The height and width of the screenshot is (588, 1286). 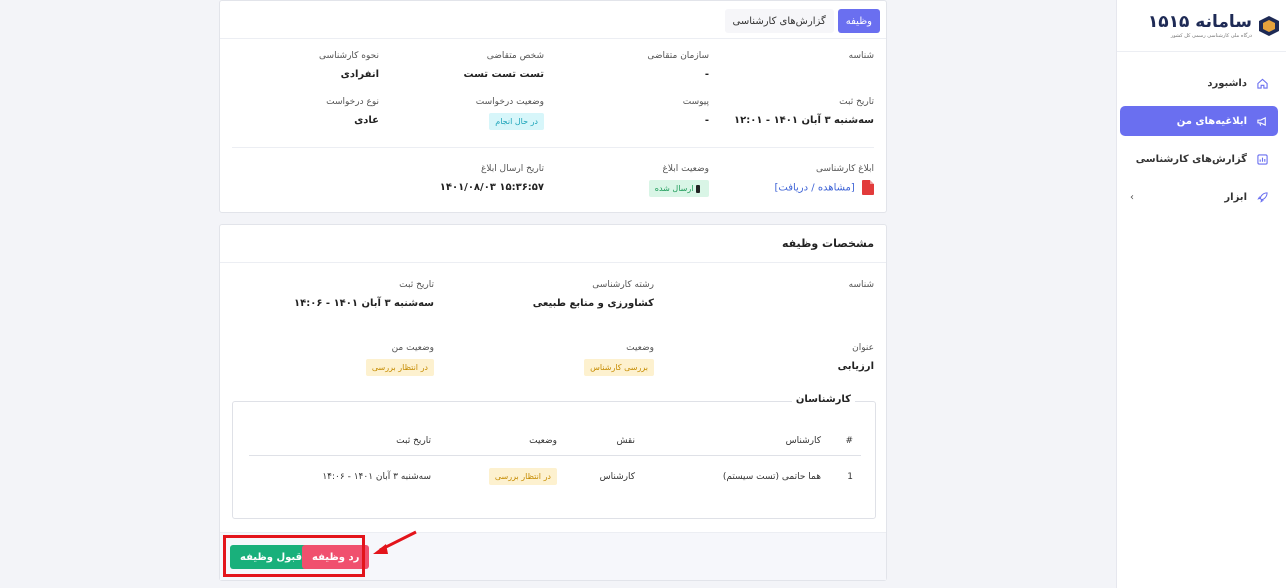 I want to click on experts-legend: کارشناسان, so click(x=823, y=399).